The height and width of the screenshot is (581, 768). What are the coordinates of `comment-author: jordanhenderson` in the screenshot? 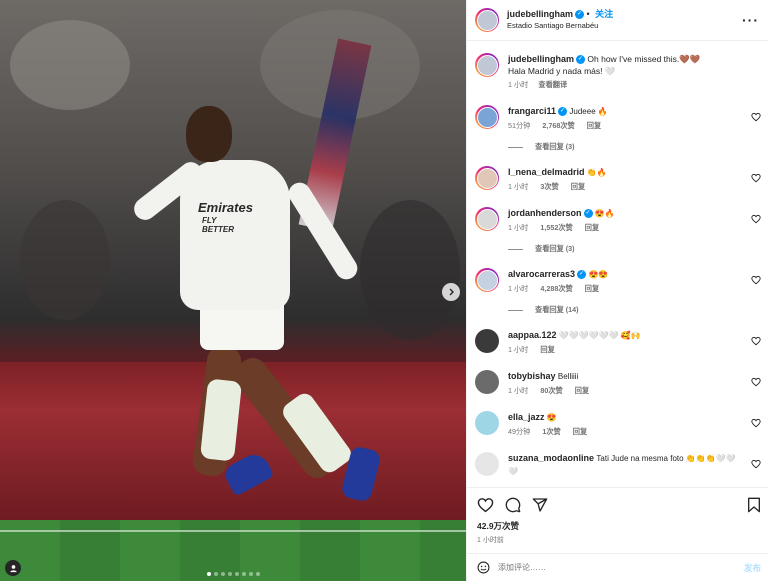 It's located at (545, 213).